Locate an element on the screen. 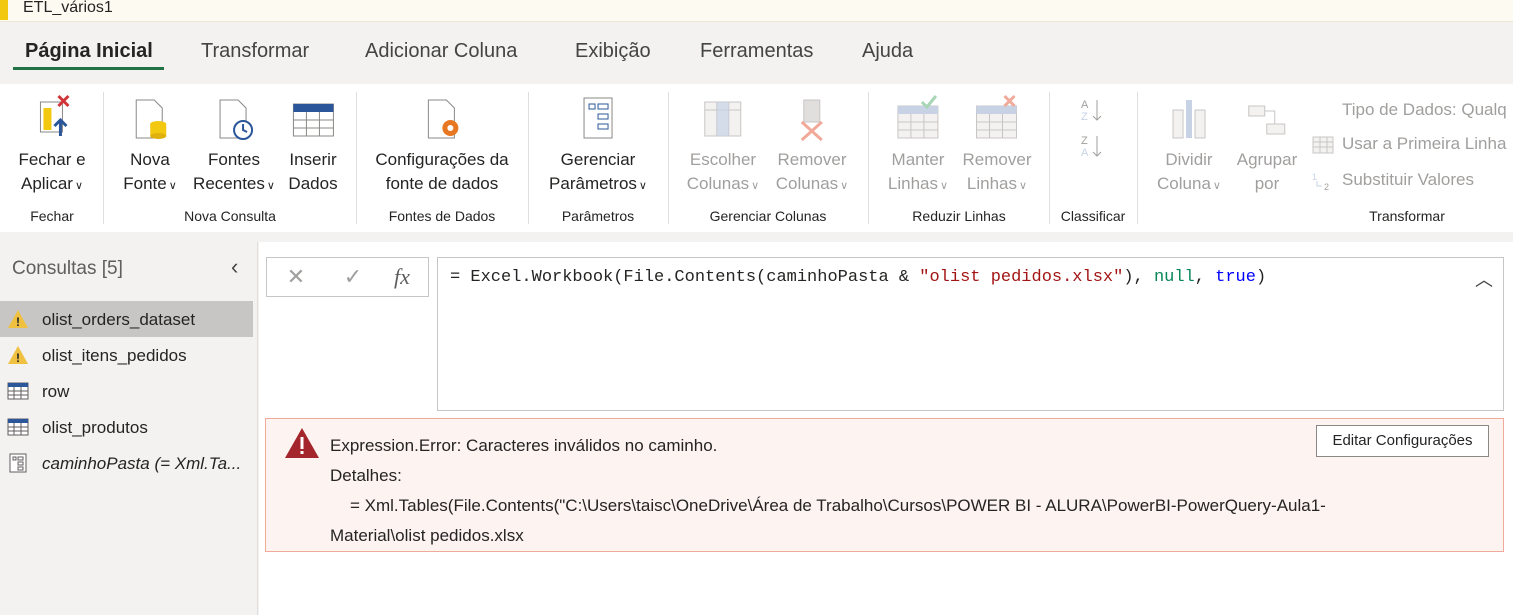 The height and width of the screenshot is (615, 1513). chevron-up-icon: ︿ is located at coordinates (1484, 279).